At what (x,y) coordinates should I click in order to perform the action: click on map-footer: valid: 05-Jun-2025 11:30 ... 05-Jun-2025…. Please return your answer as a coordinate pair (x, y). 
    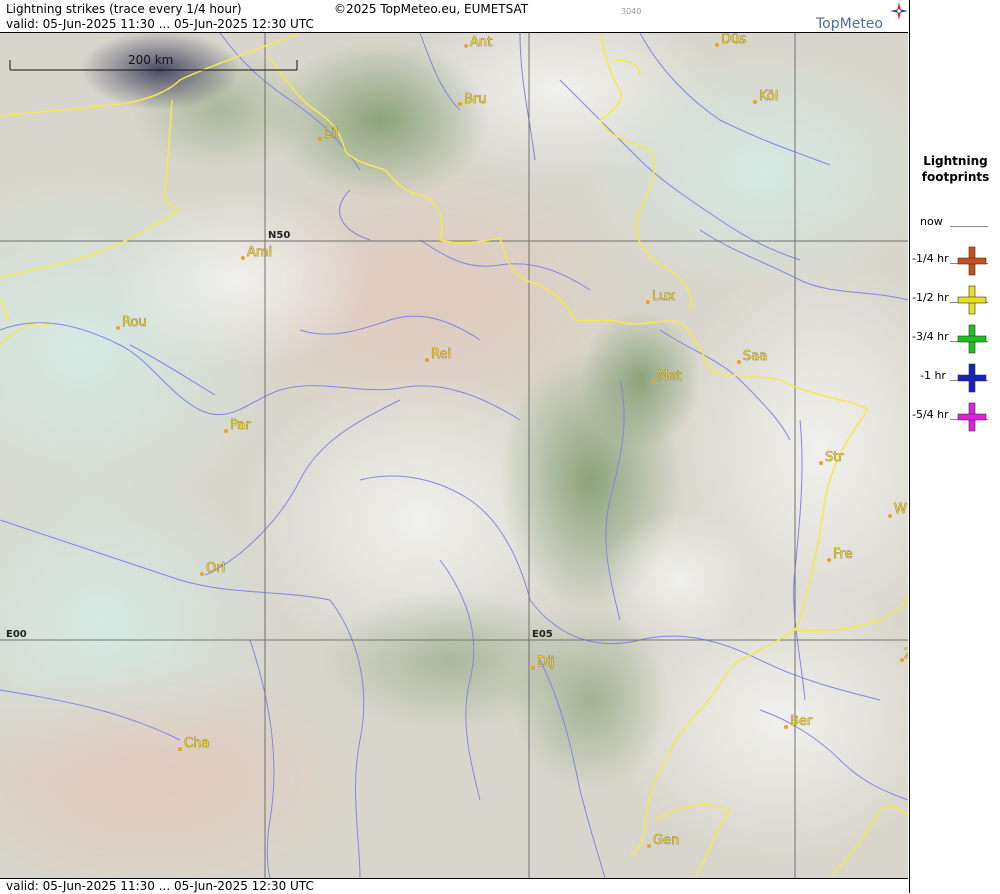
    Looking at the image, I should click on (454, 886).